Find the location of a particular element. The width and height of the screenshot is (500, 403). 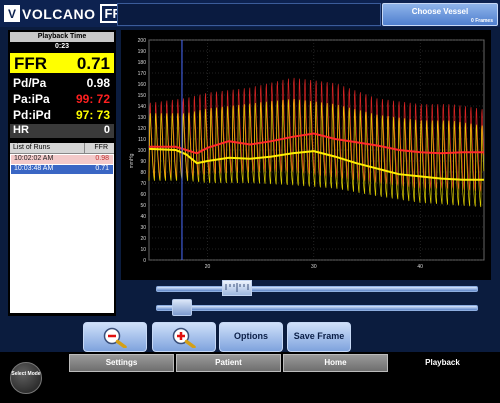

zoom-out-button is located at coordinates (115, 337).